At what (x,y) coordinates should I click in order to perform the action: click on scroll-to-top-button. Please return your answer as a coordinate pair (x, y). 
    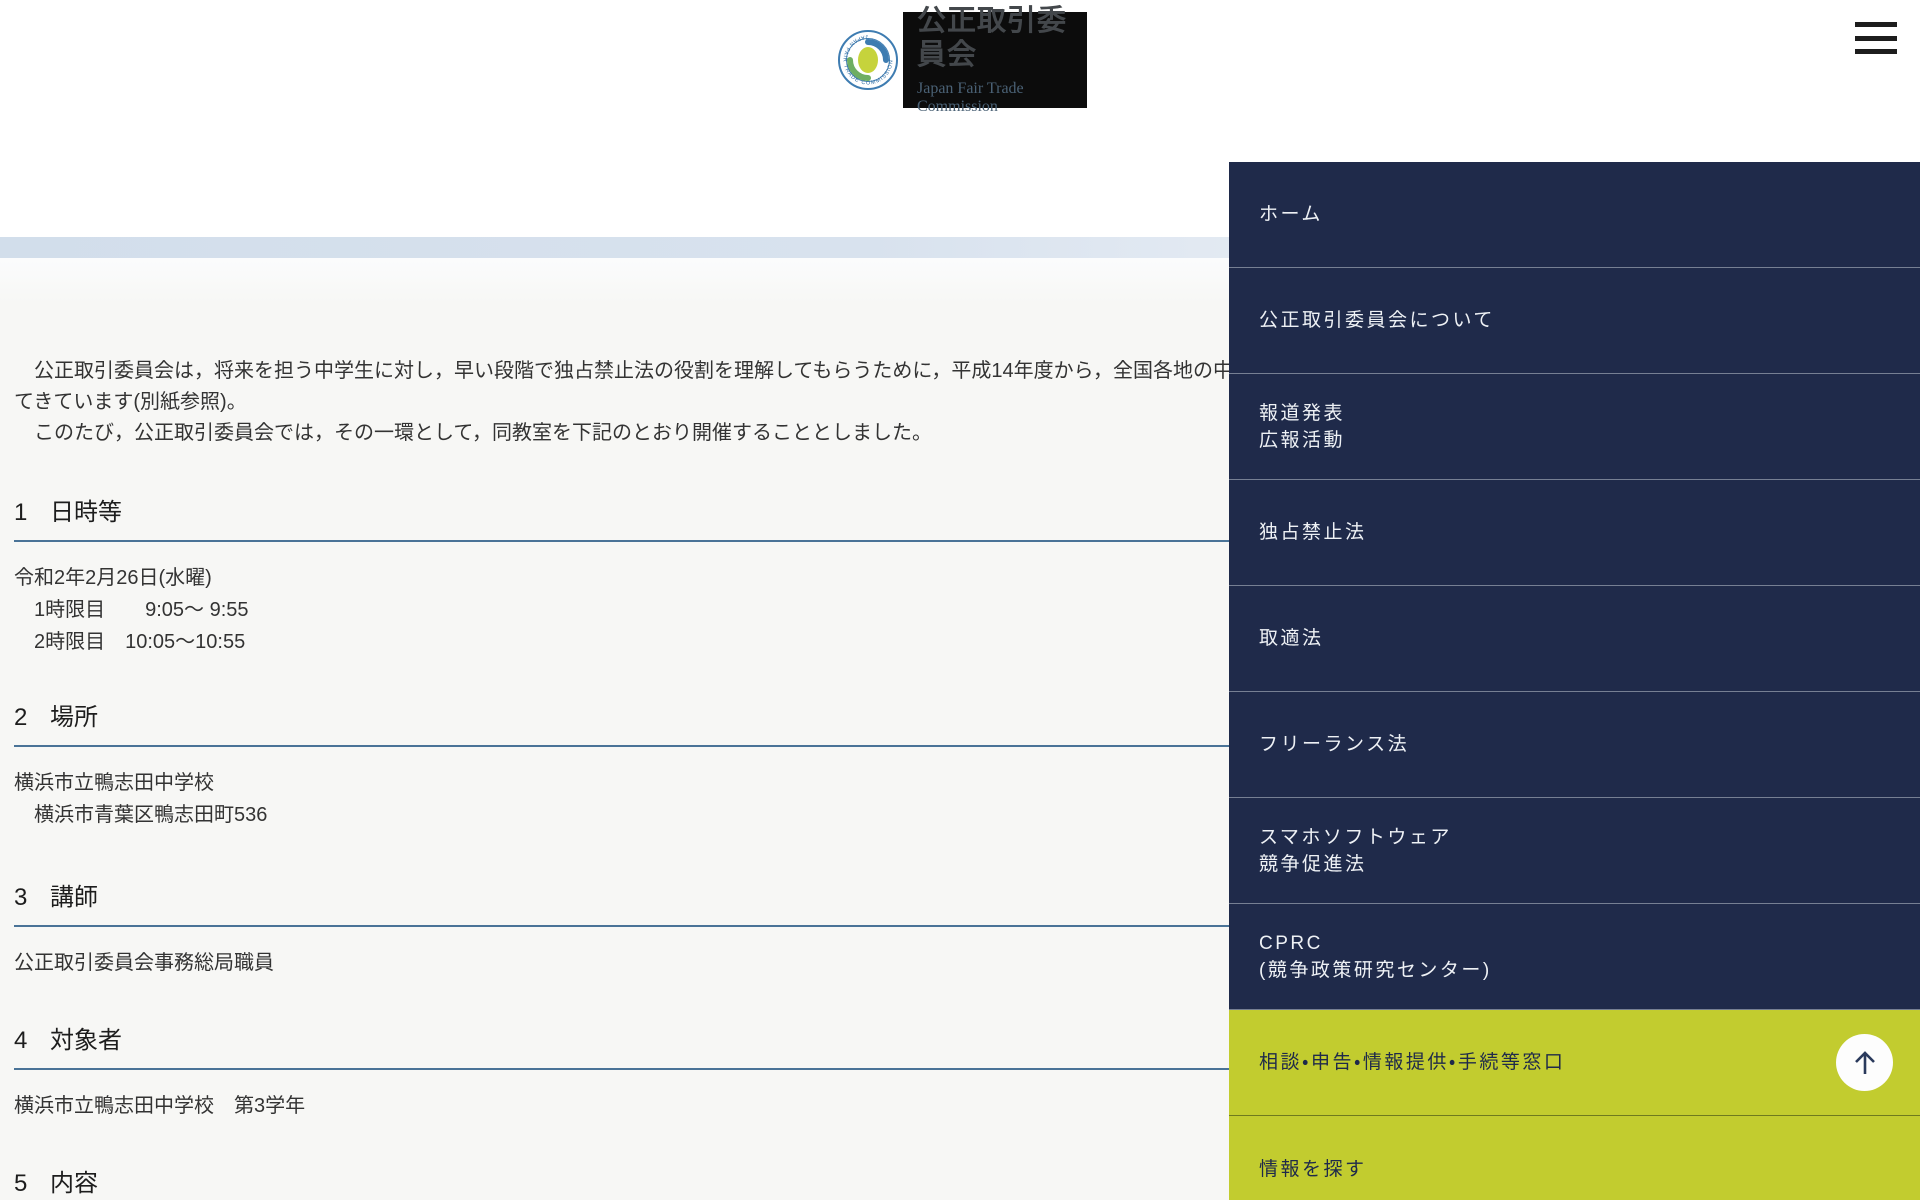
    Looking at the image, I should click on (1864, 1062).